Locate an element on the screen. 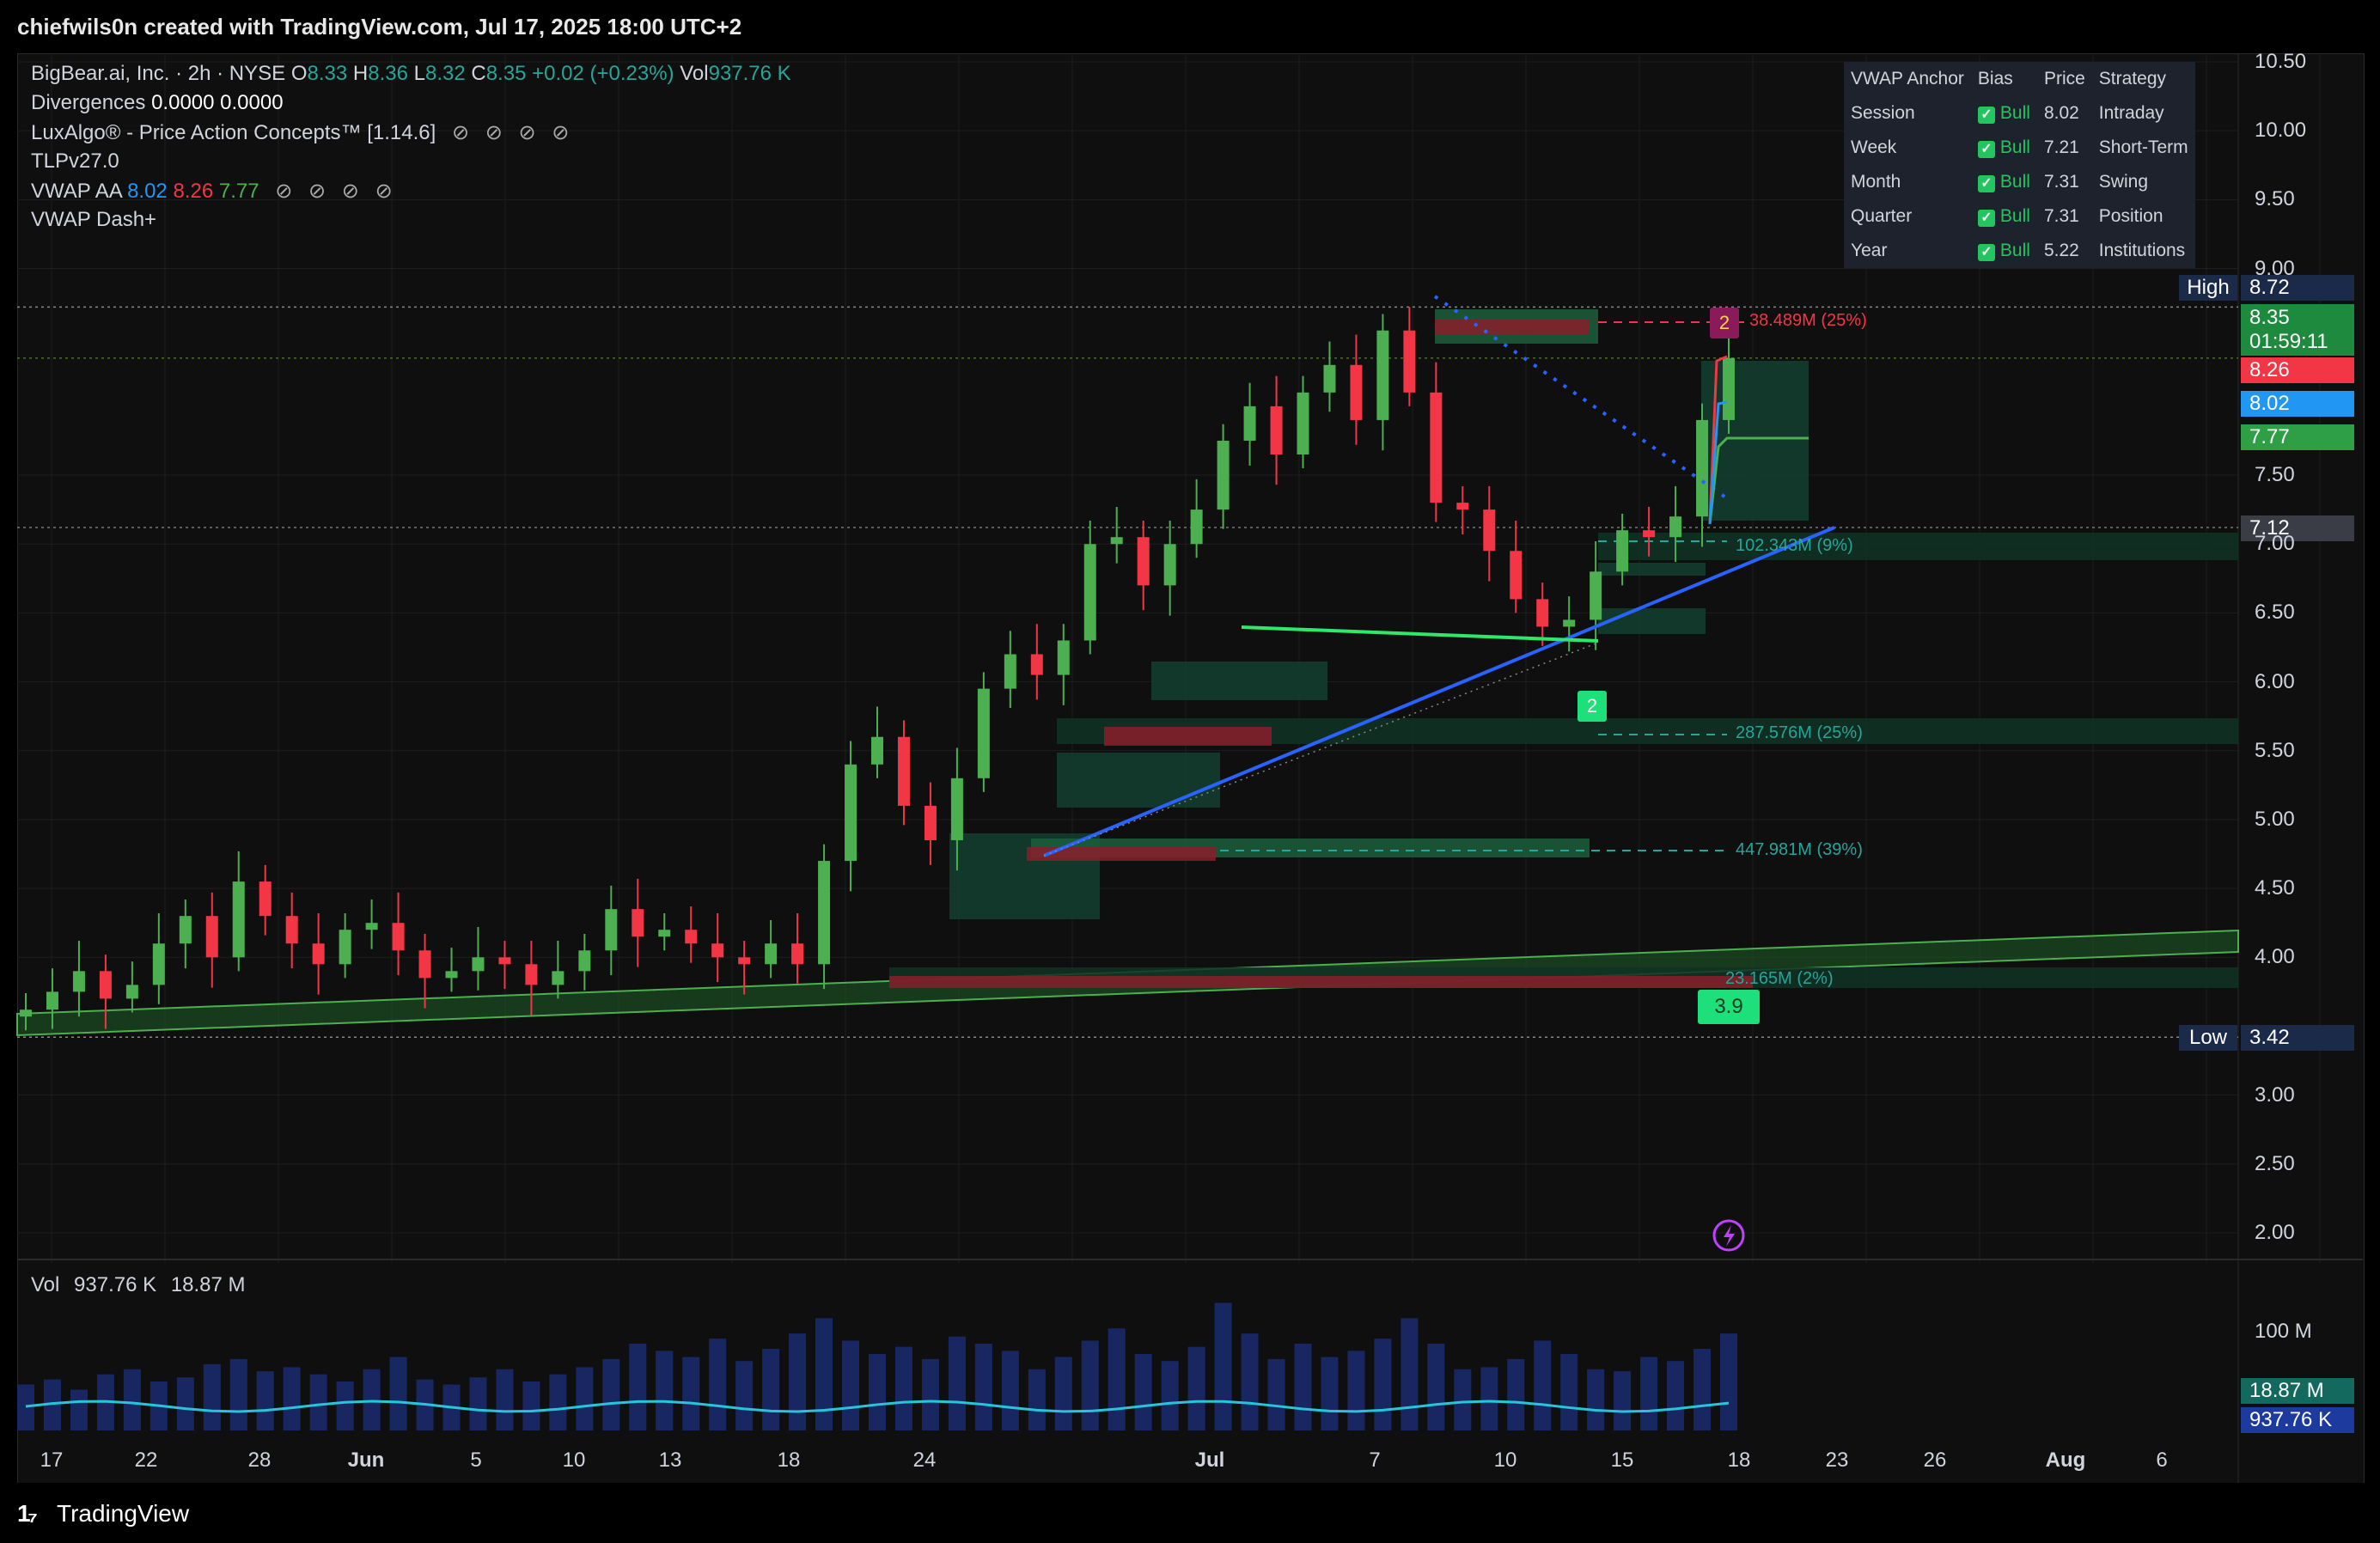 This screenshot has width=2380, height=1543. time-tick-label: 23 is located at coordinates (1837, 1460).